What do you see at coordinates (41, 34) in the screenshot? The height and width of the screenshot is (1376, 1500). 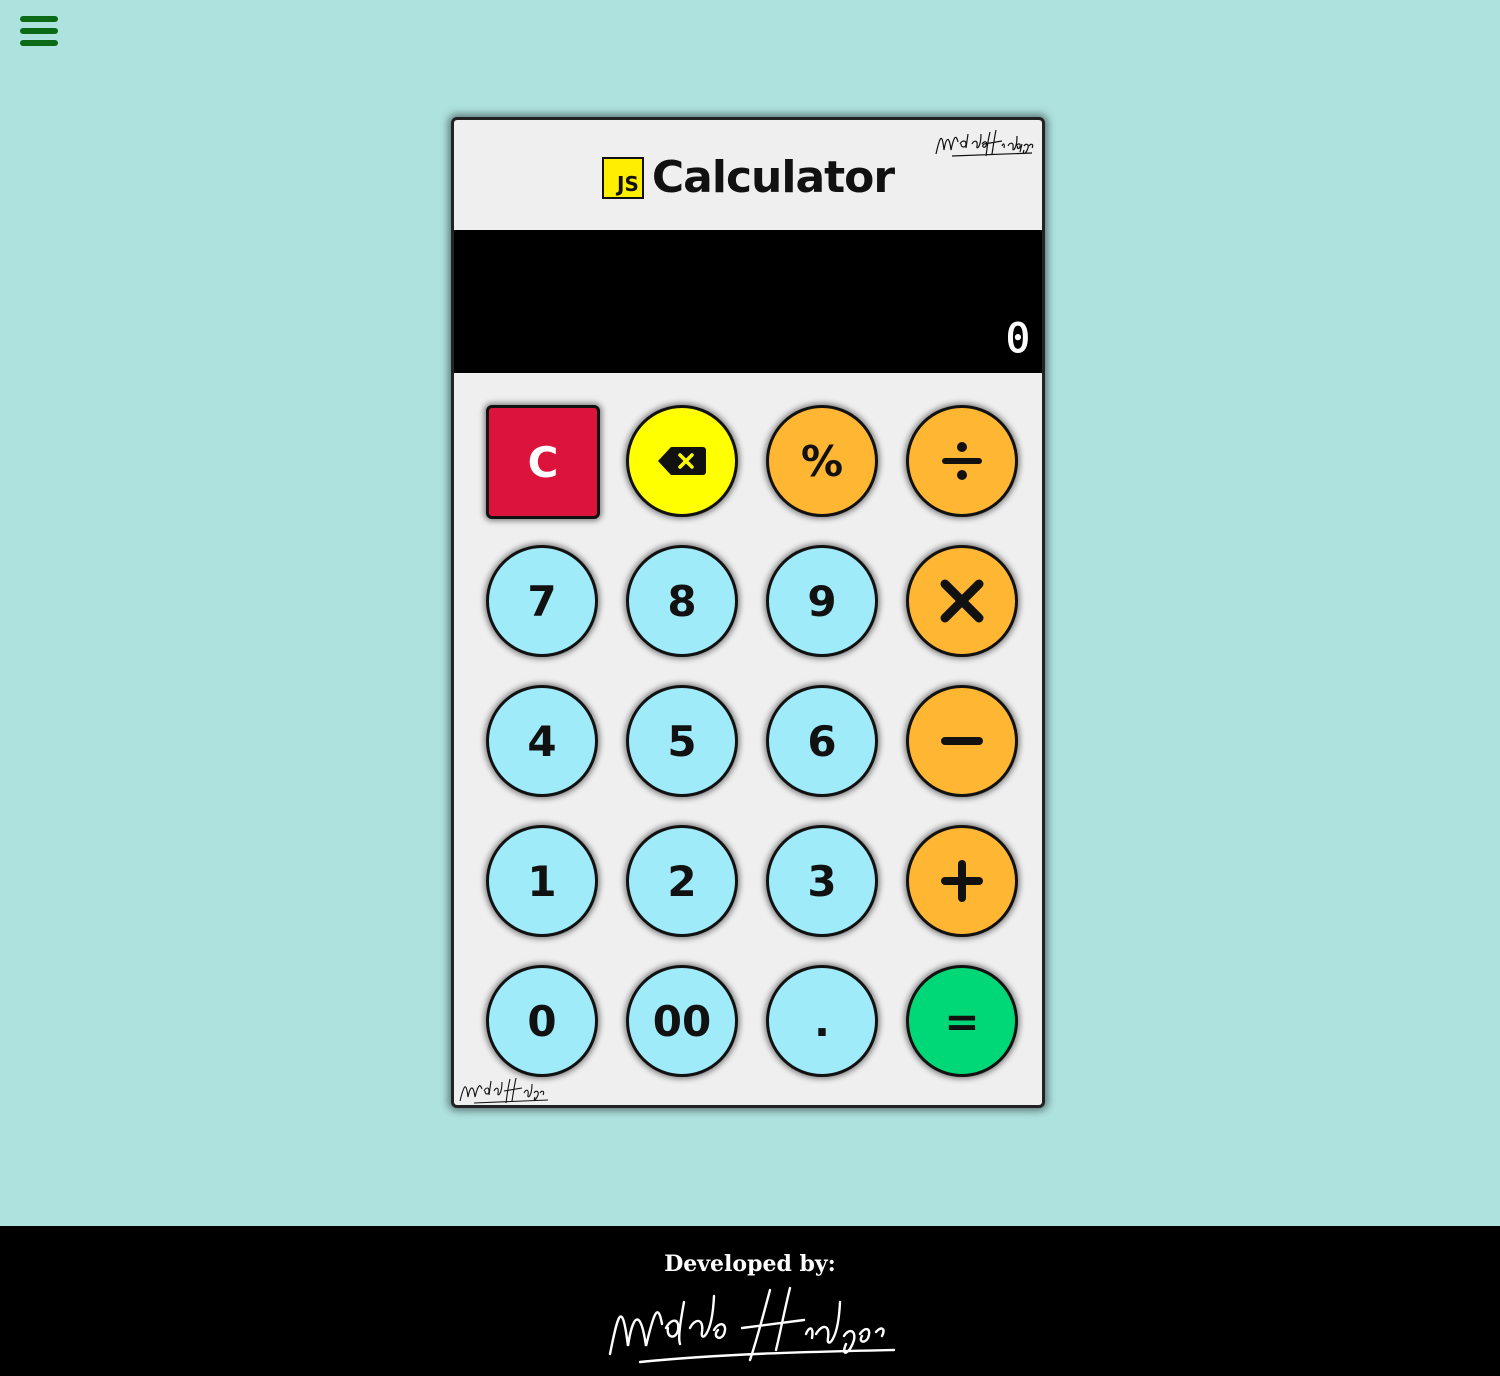 I see `hamburger-menu-icon` at bounding box center [41, 34].